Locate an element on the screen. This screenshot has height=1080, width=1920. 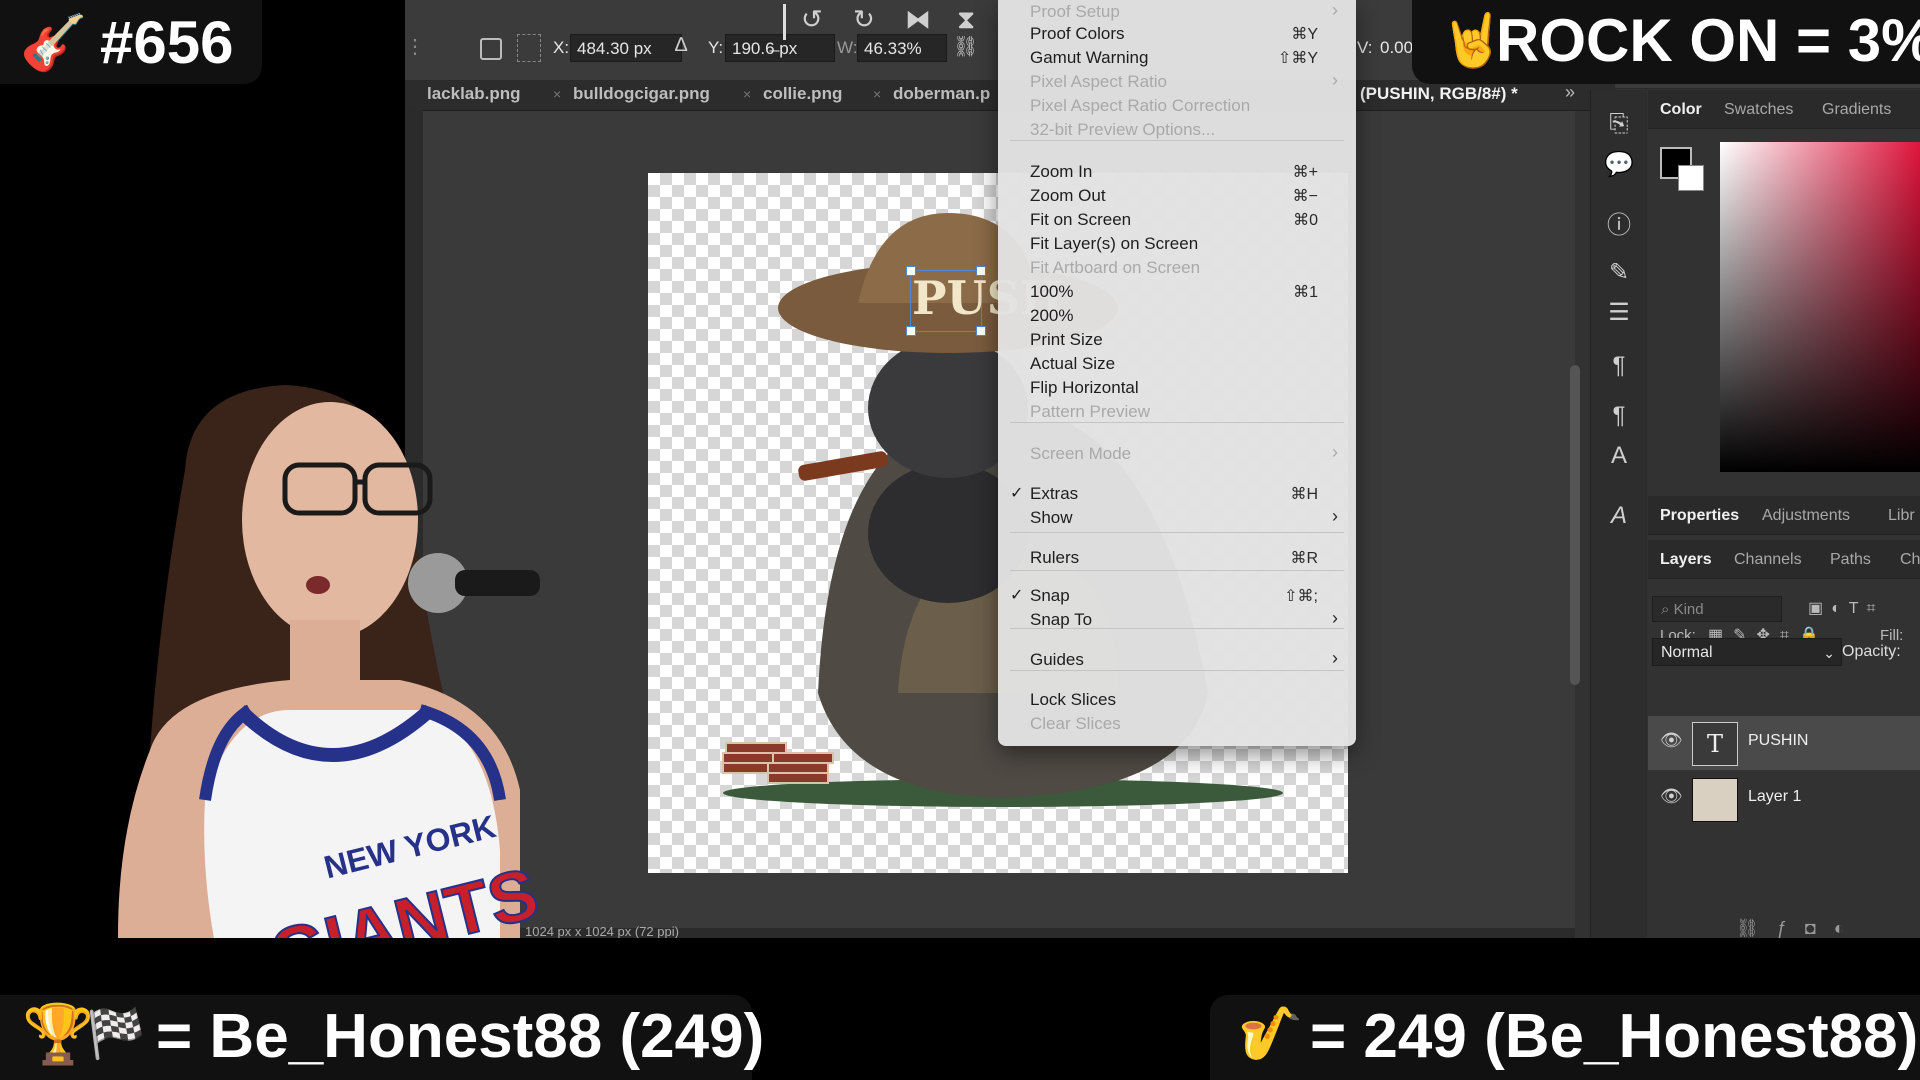
menu-item-zoom-in: Zoom In ⌘+ is located at coordinates (1177, 172).